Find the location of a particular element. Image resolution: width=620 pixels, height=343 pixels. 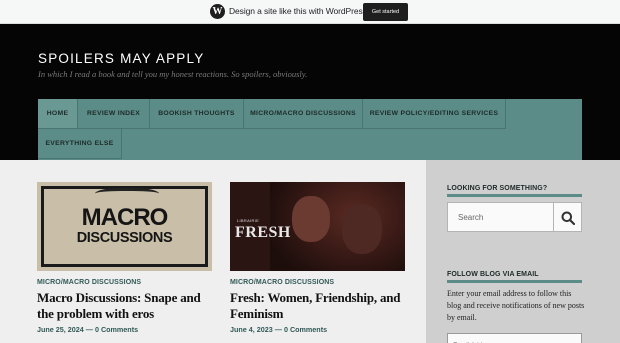

search-button is located at coordinates (568, 217).